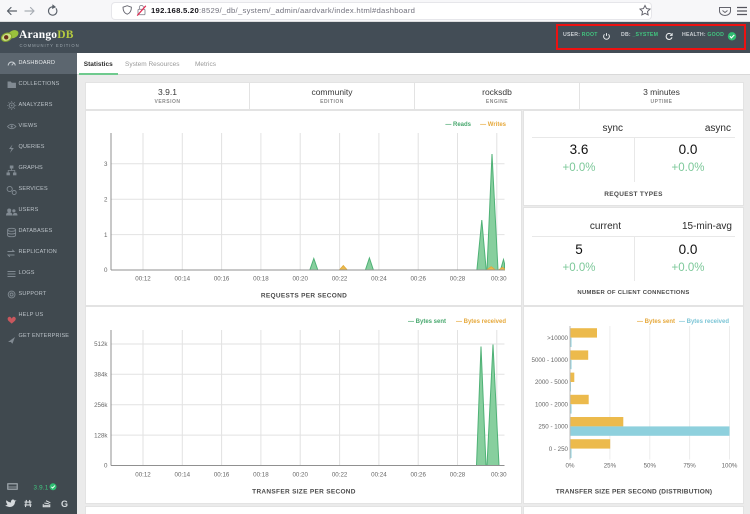  I want to click on svg-text:TRANSFER SIZE PER SECOND (DIST: TRANSFER SIZE PER SECOND (DISTRIBUTION), so click(634, 492).